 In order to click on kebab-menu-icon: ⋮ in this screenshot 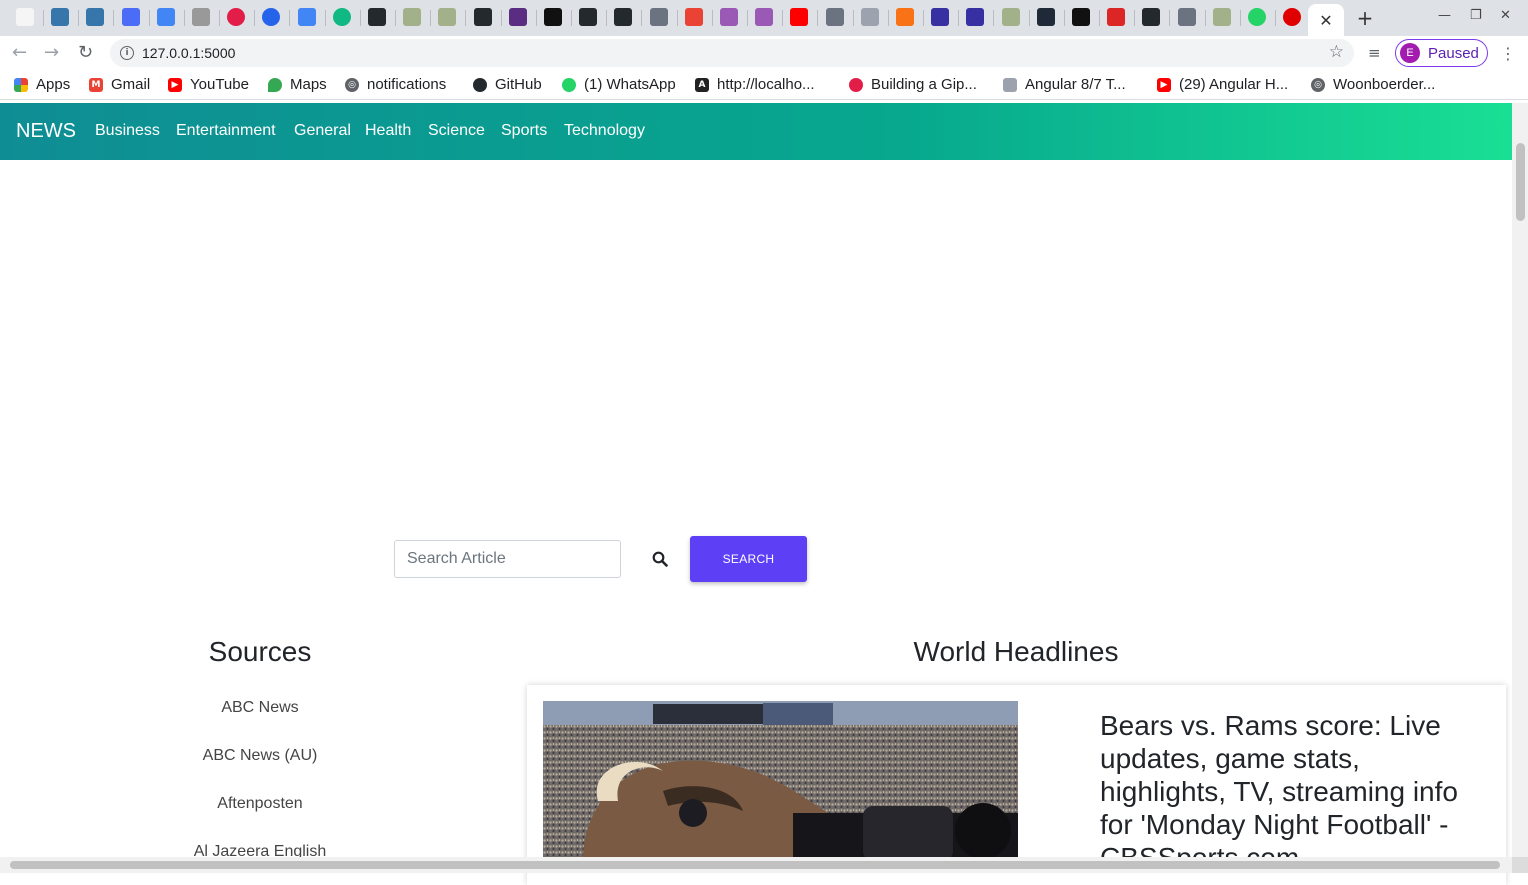, I will do `click(1508, 53)`.